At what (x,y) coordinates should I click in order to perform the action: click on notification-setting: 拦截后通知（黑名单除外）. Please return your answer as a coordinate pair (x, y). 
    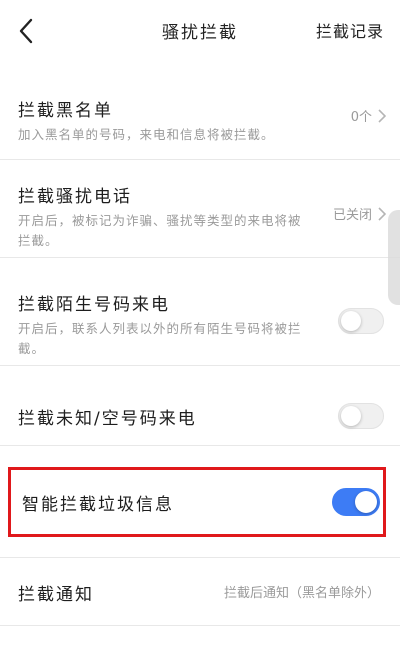
    Looking at the image, I should click on (302, 591).